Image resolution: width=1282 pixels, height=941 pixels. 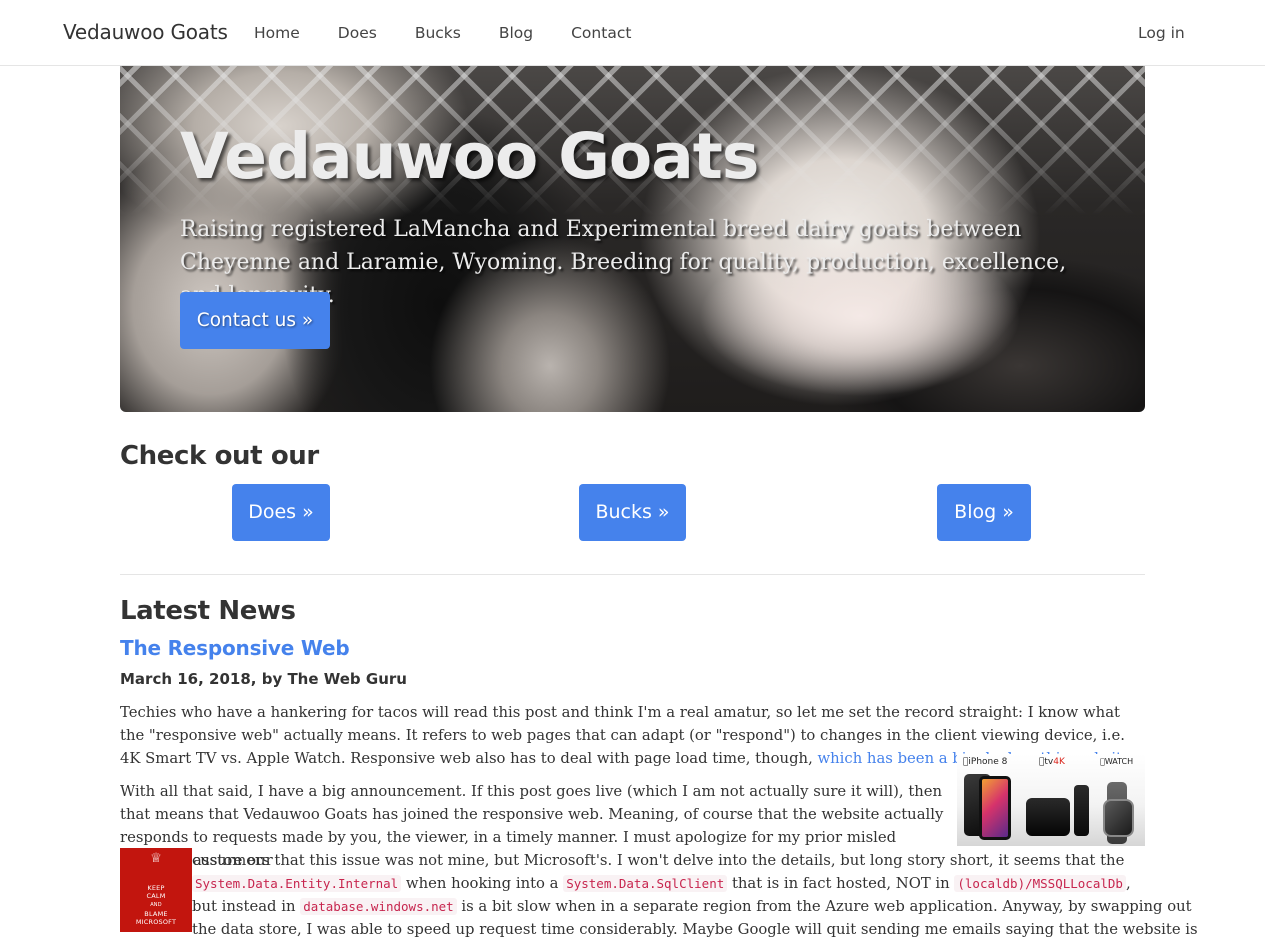 I want to click on code-database-windows: database.windows.net, so click(x=378, y=906).